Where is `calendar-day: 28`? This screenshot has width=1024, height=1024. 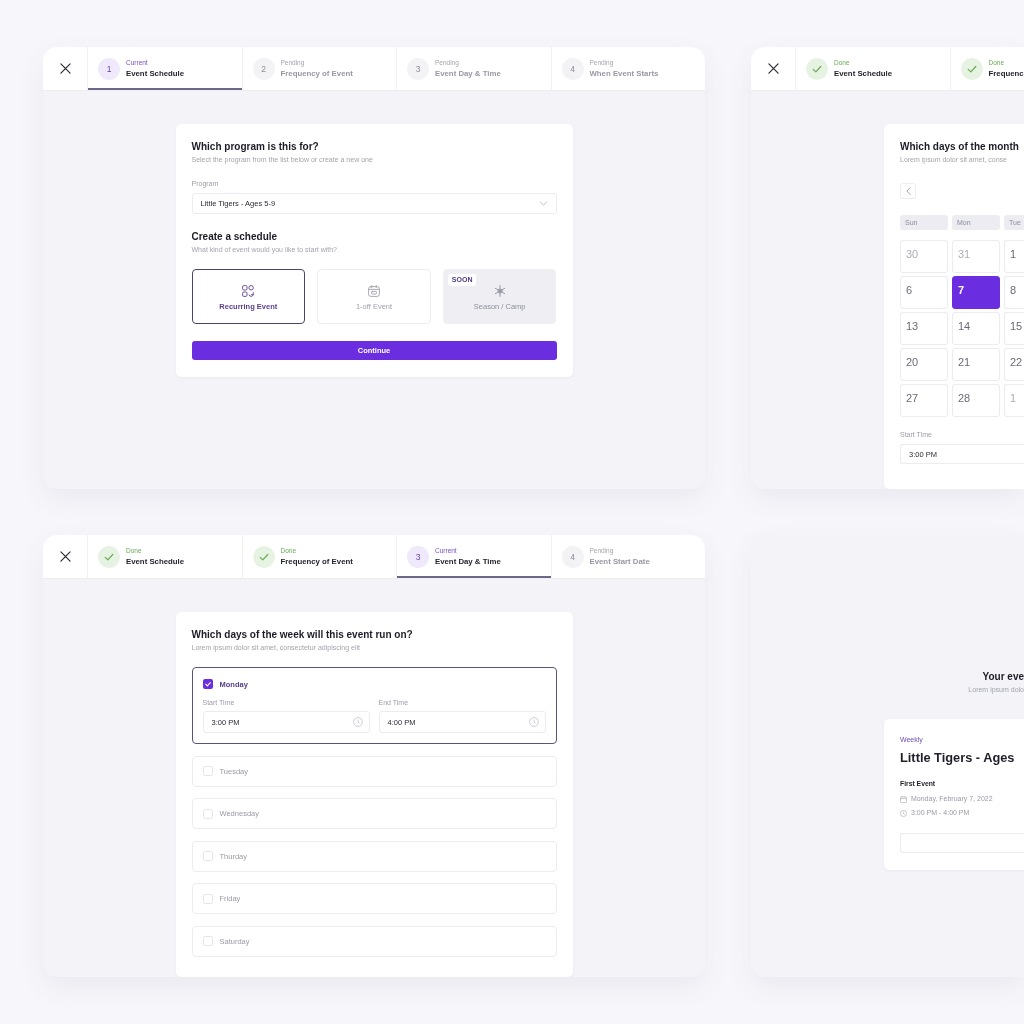
calendar-day: 28 is located at coordinates (976, 400).